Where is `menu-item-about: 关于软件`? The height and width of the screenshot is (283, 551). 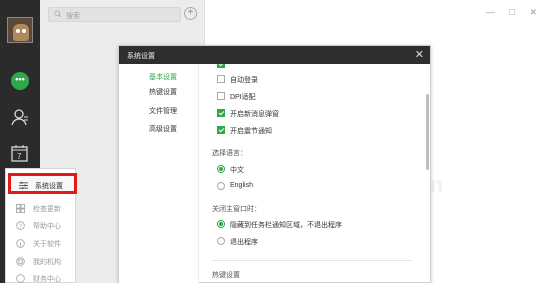 menu-item-about: 关于软件 is located at coordinates (41, 243).